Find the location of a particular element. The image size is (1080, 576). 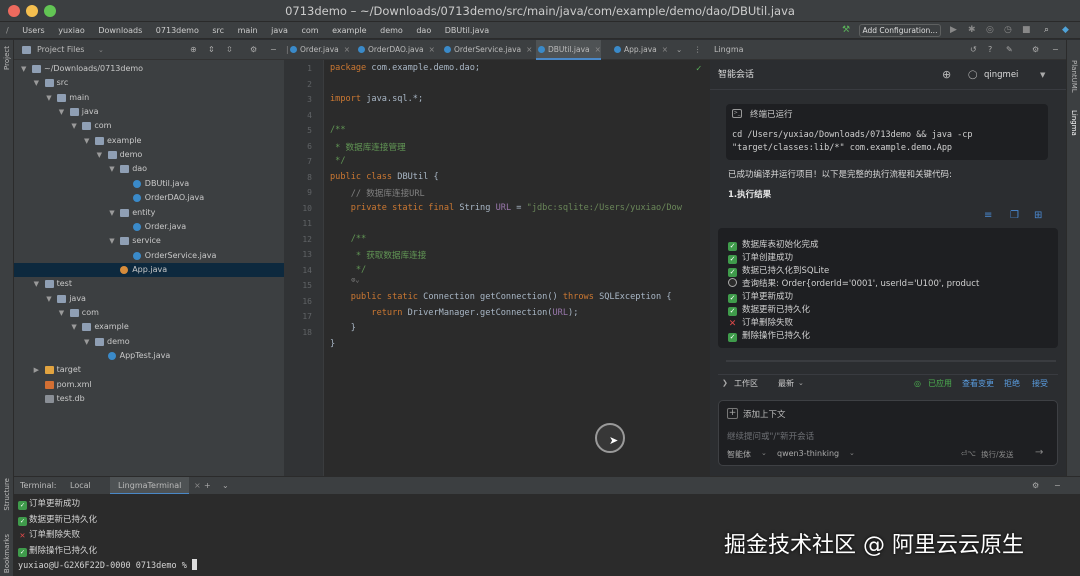

copy-icon: ❐ is located at coordinates (1014, 215).